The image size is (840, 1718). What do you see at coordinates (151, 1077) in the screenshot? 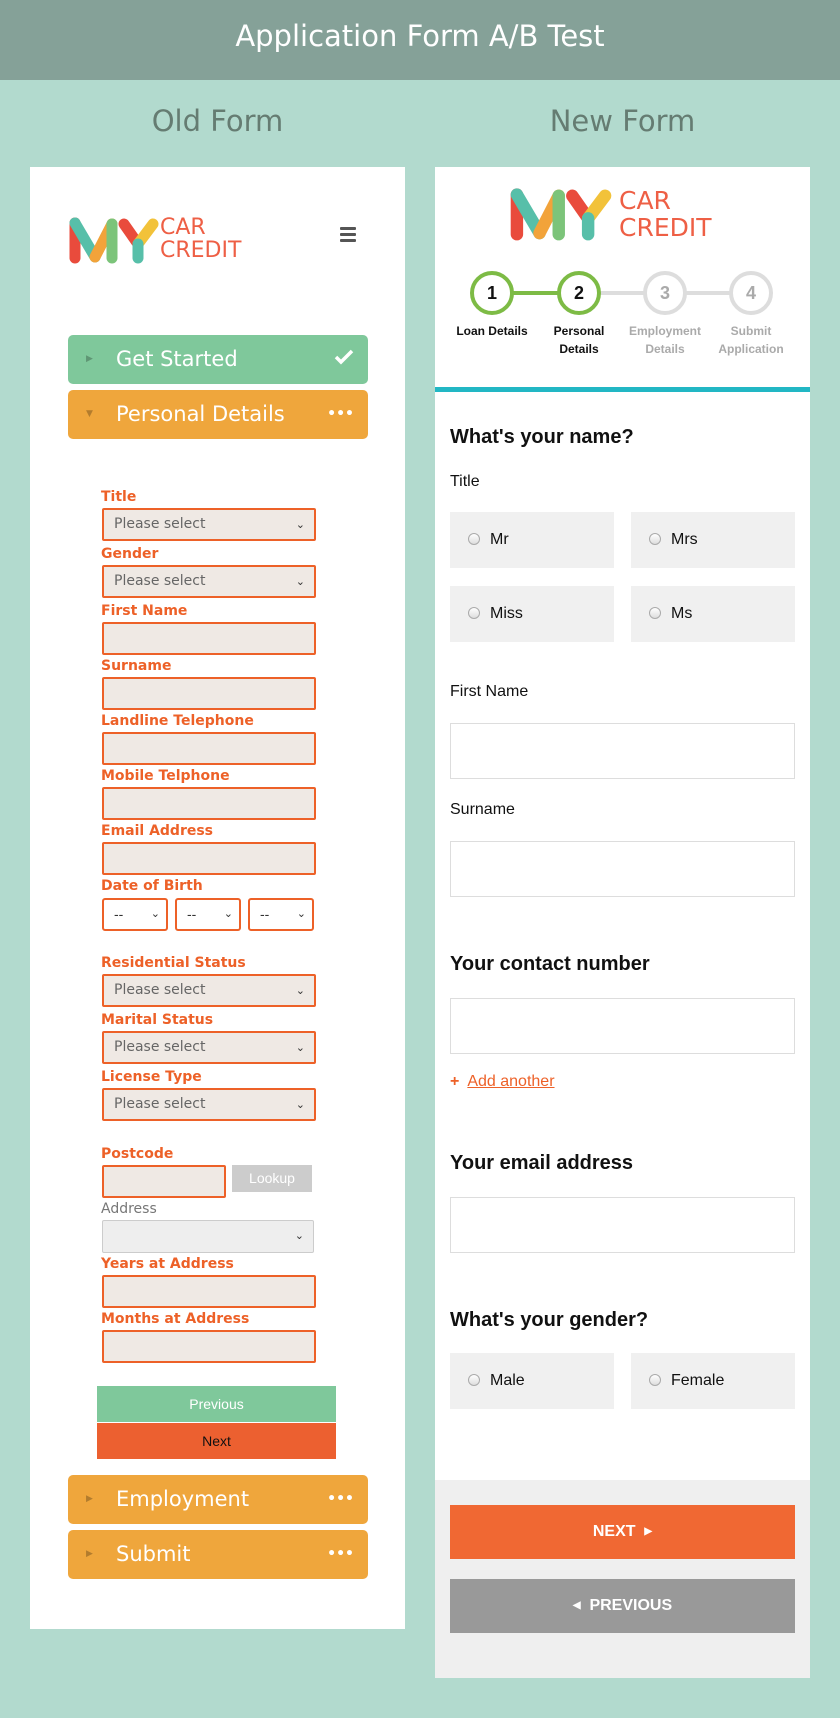
I see `license-label: License Type` at bounding box center [151, 1077].